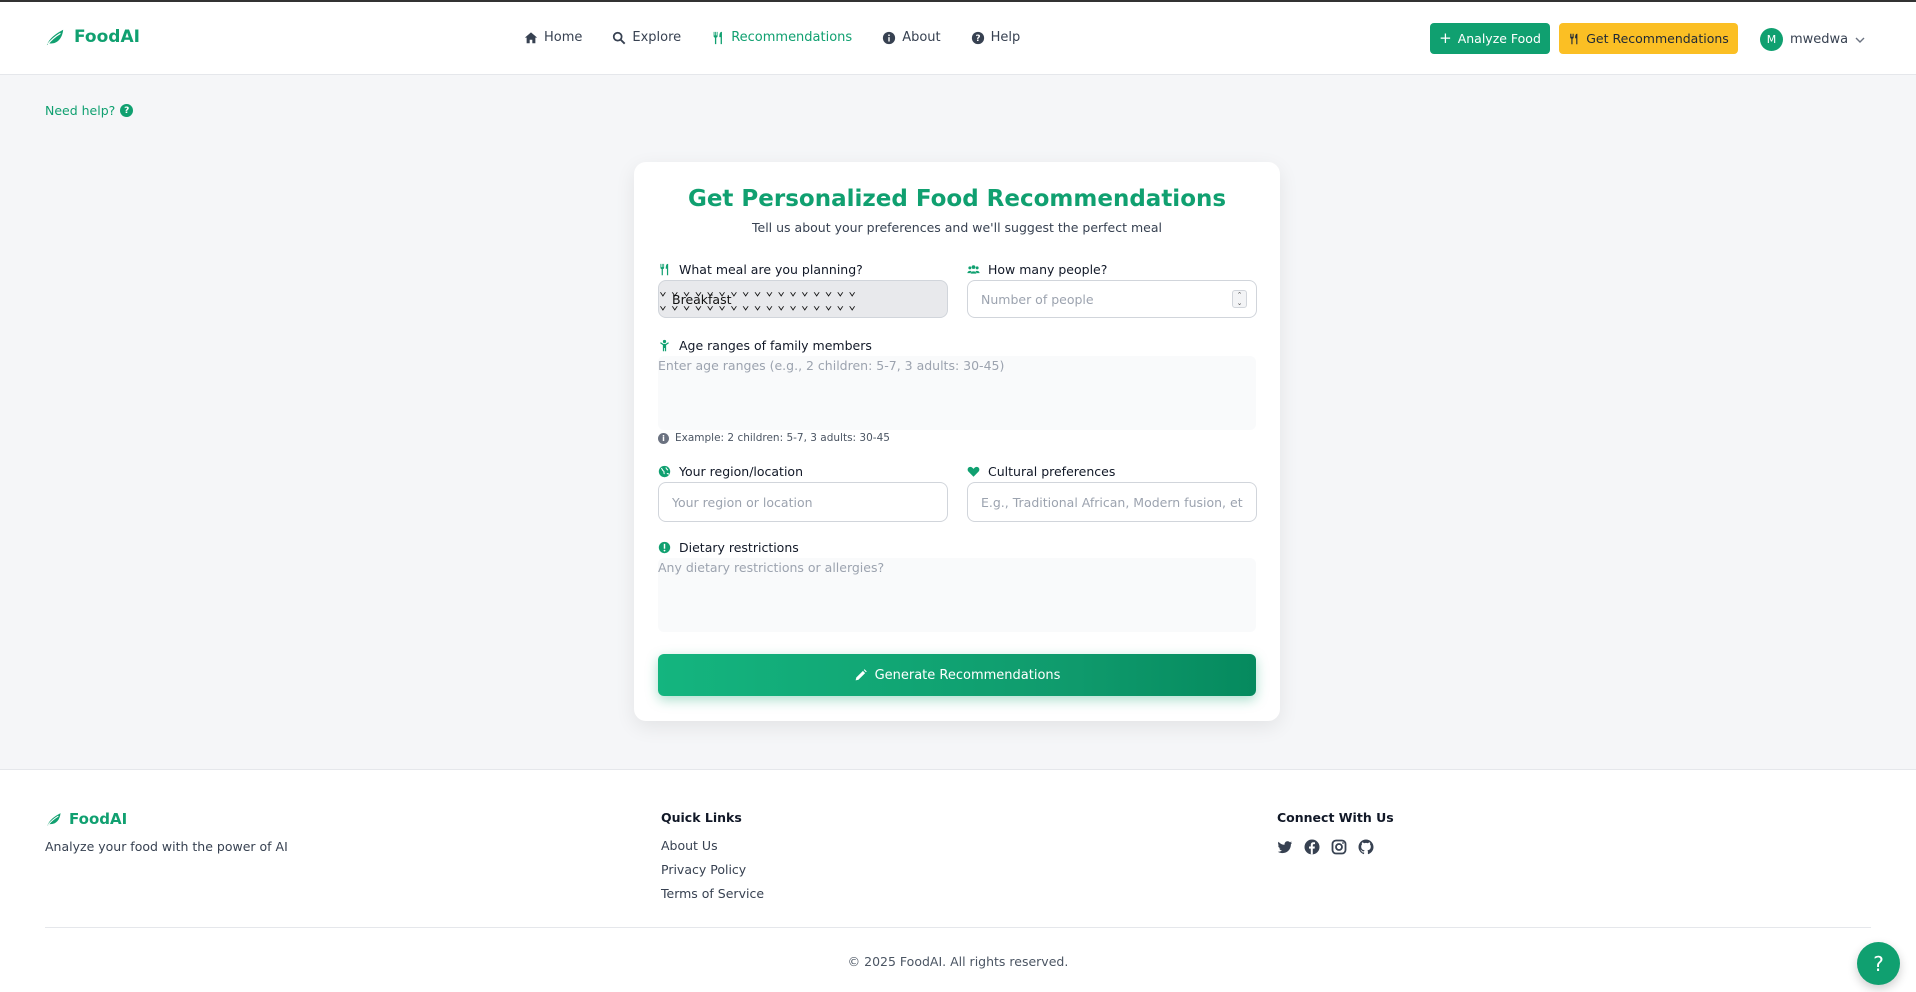  Describe the element at coordinates (712, 845) in the screenshot. I see `footer-link-about: About Us` at that location.